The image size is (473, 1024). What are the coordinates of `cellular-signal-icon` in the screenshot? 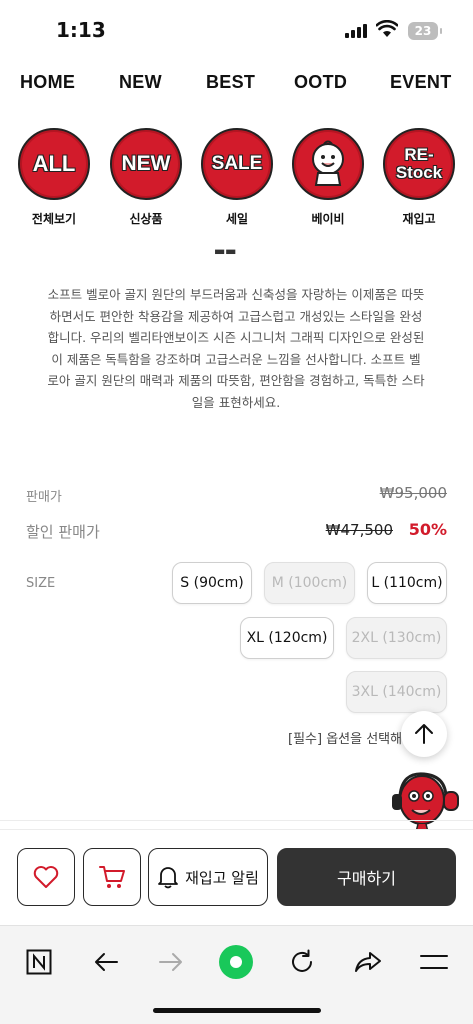 It's located at (356, 31).